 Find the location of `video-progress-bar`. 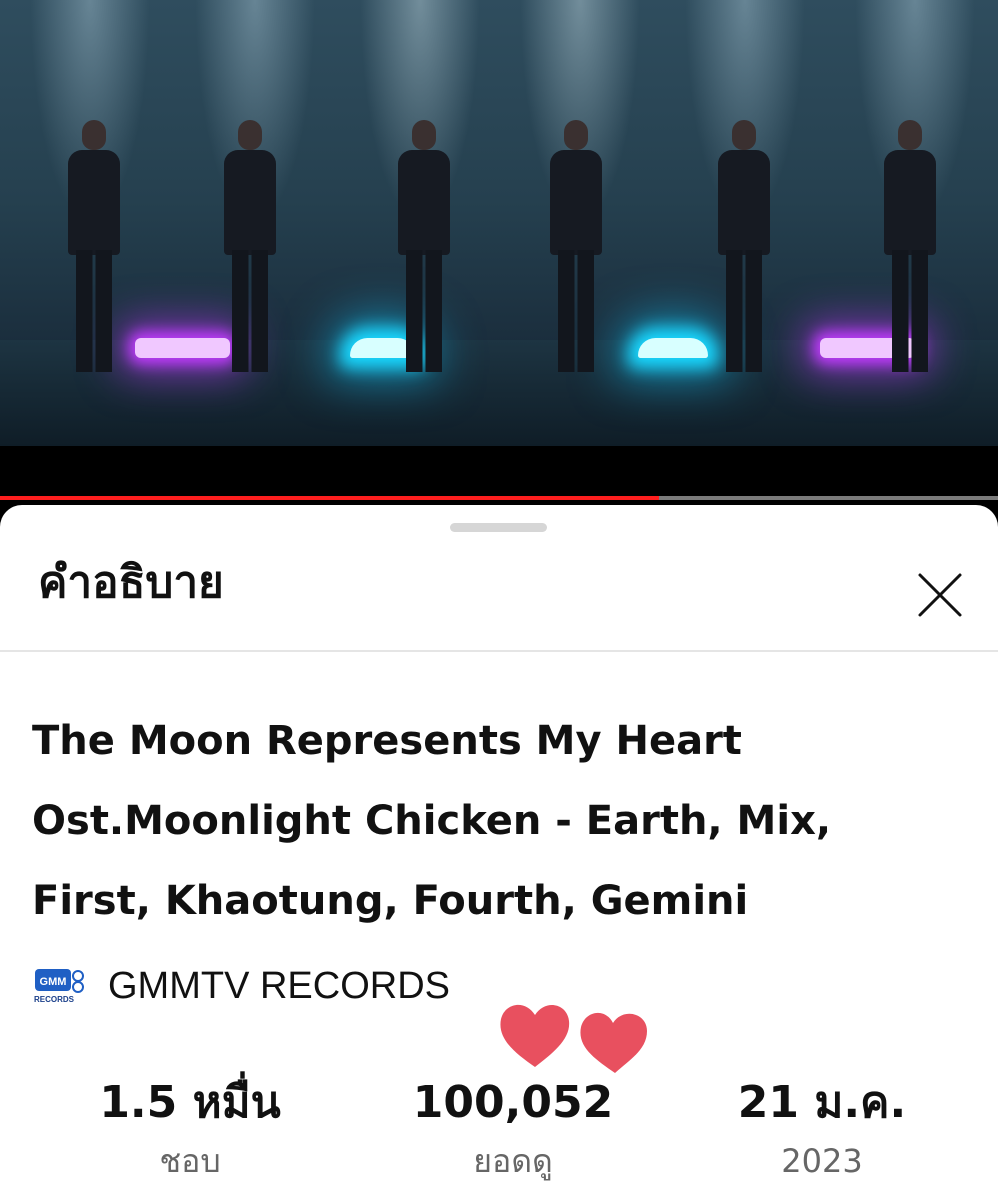

video-progress-bar is located at coordinates (499, 498).